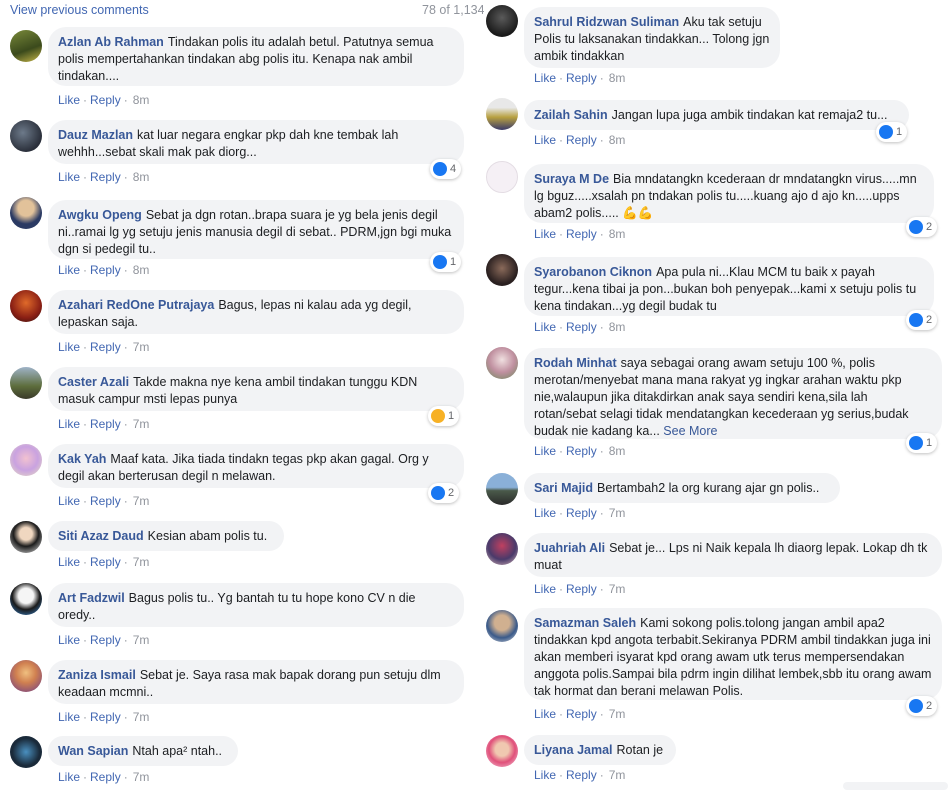  I want to click on see-more-link: See More, so click(690, 431).